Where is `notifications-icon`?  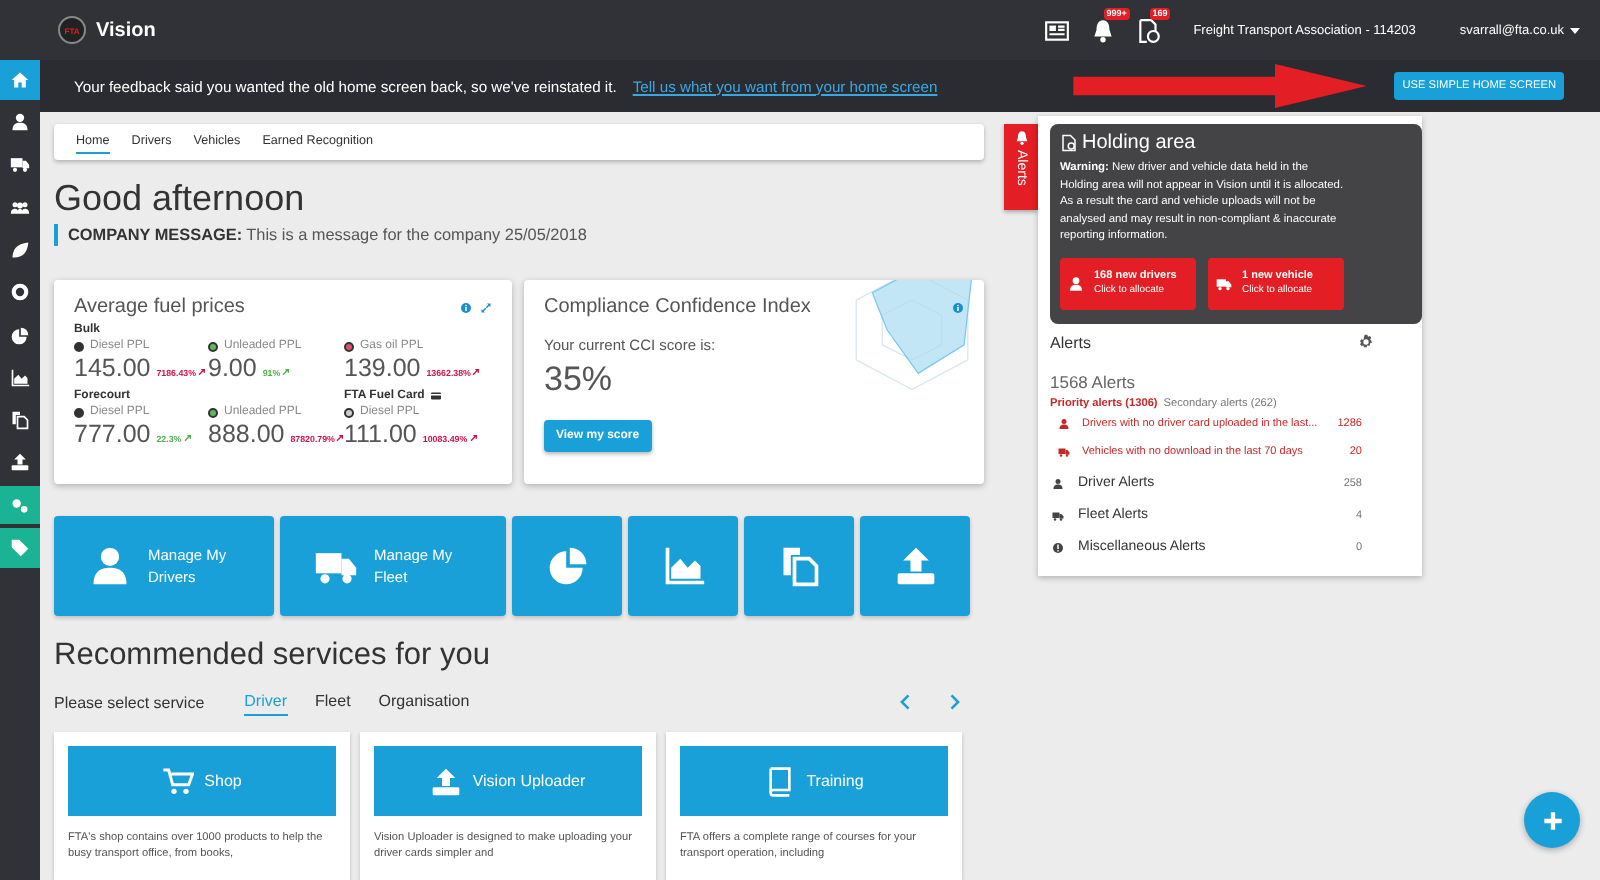 notifications-icon is located at coordinates (1102, 30).